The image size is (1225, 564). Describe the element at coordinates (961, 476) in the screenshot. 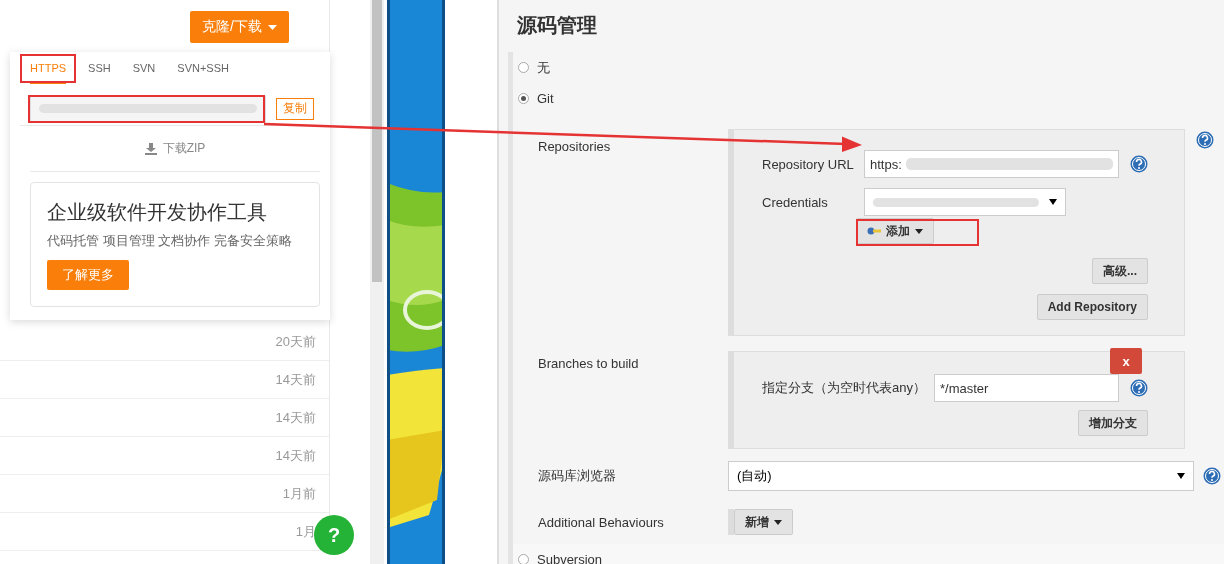

I see `repository-browser-dropdown: (自动)` at that location.